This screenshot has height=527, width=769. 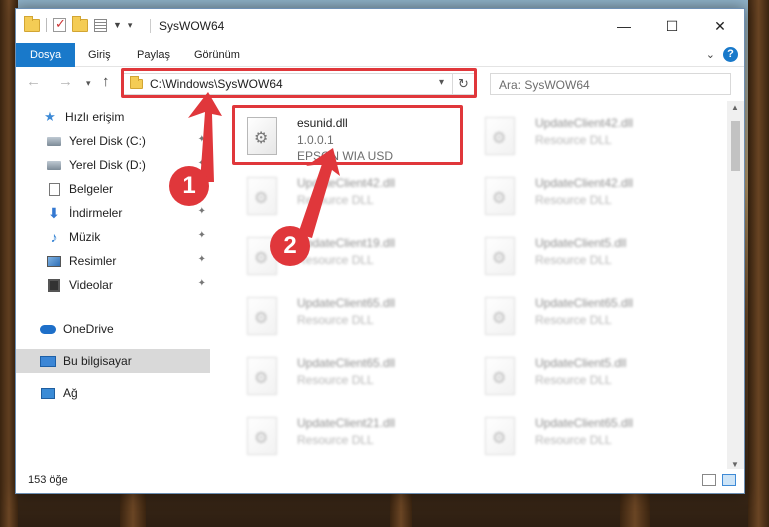 I want to click on chevron-down-icon: ▼, so click(x=117, y=25).